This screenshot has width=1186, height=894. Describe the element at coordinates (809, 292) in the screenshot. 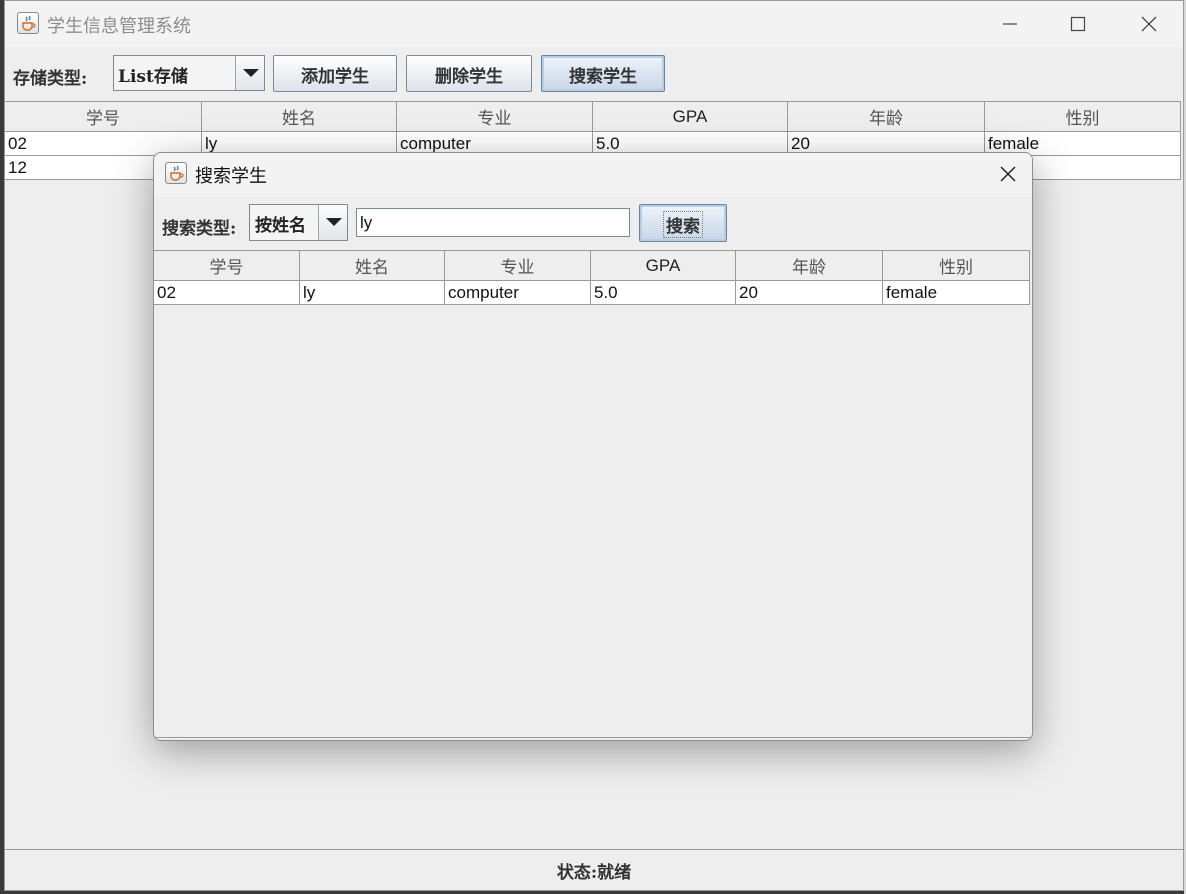

I see `cell-age: 20` at that location.